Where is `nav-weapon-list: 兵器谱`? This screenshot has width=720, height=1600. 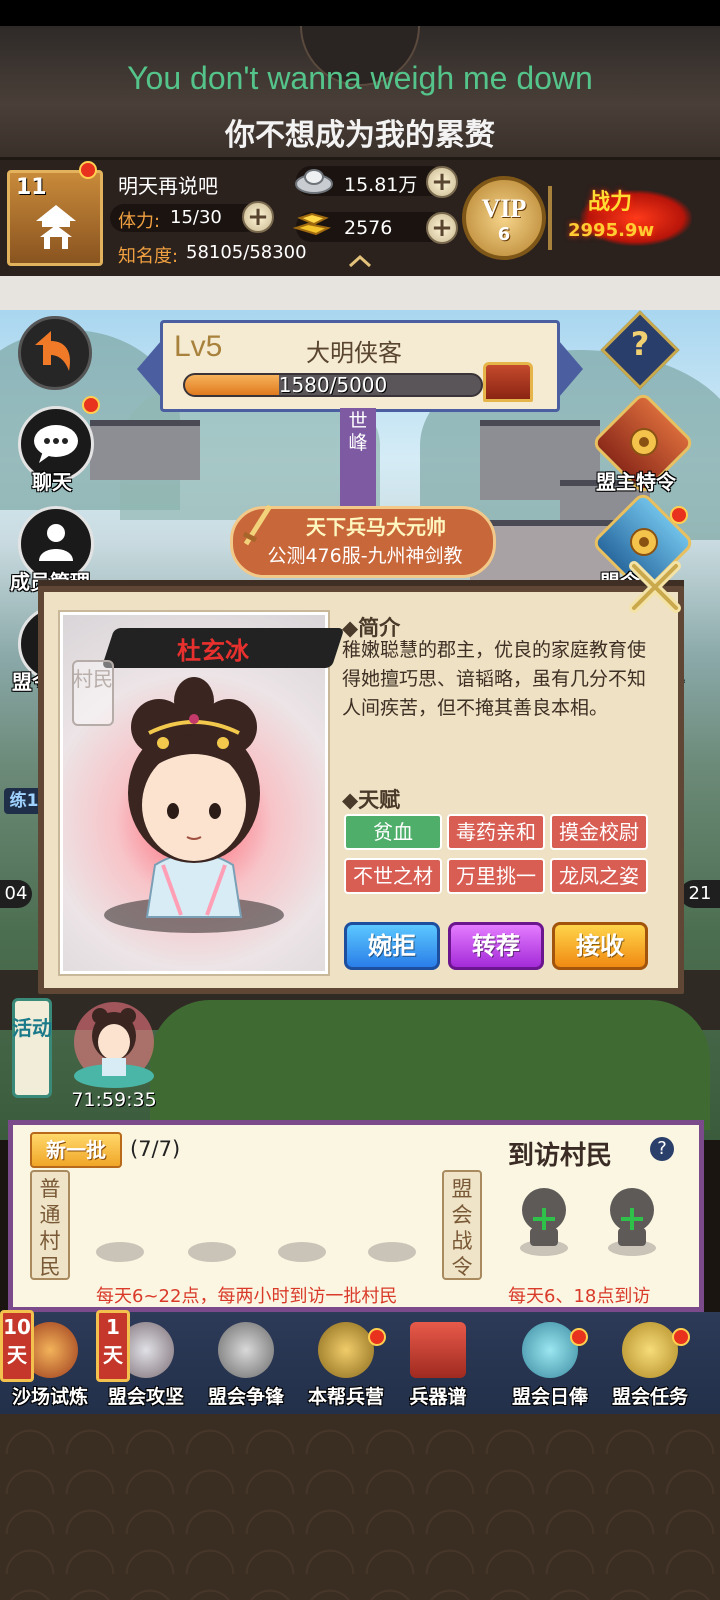
nav-weapon-list: 兵器谱 is located at coordinates (438, 1362).